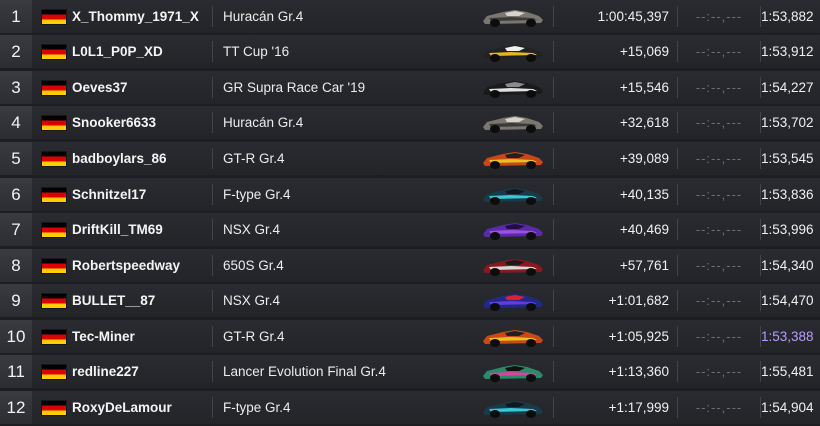 The width and height of the screenshot is (820, 426). I want to click on driver-name: BULLET__87, so click(114, 300).